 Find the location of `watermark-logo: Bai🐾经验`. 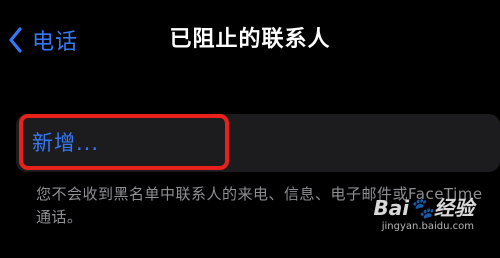

watermark-logo: Bai🐾经验 is located at coordinates (424, 208).